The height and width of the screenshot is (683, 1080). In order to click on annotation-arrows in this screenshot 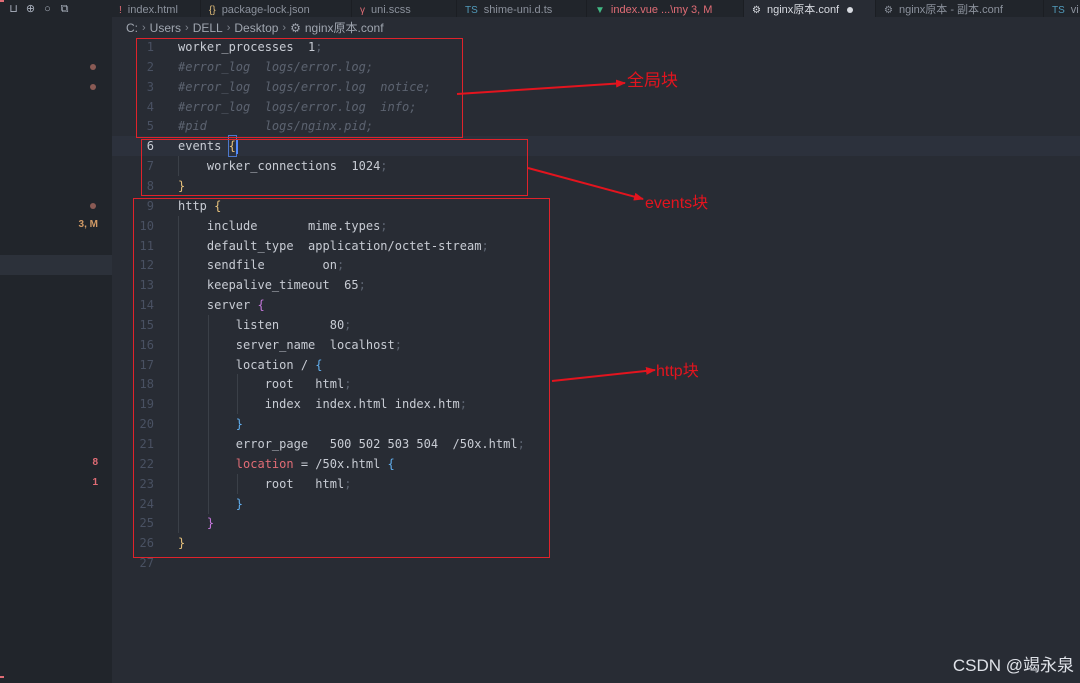, I will do `click(556, 230)`.